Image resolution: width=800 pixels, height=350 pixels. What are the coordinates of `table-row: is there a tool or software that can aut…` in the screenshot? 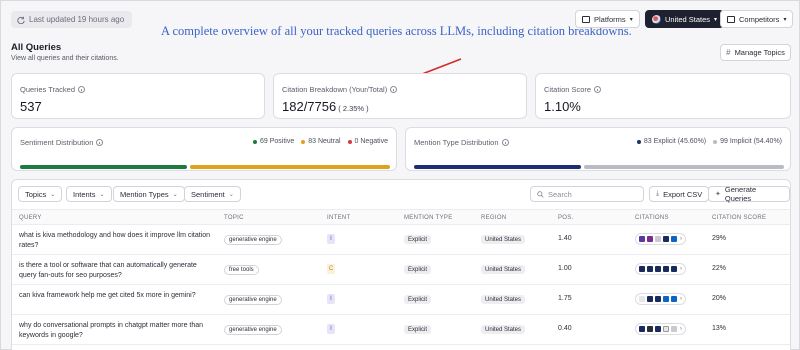 It's located at (401, 270).